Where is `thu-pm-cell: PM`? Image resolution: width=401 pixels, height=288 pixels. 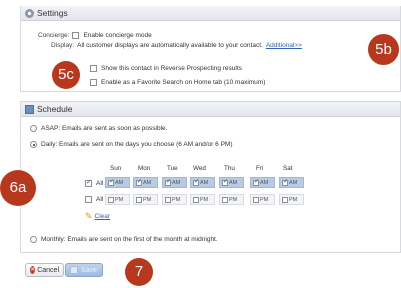 thu-pm-cell: PM is located at coordinates (231, 199).